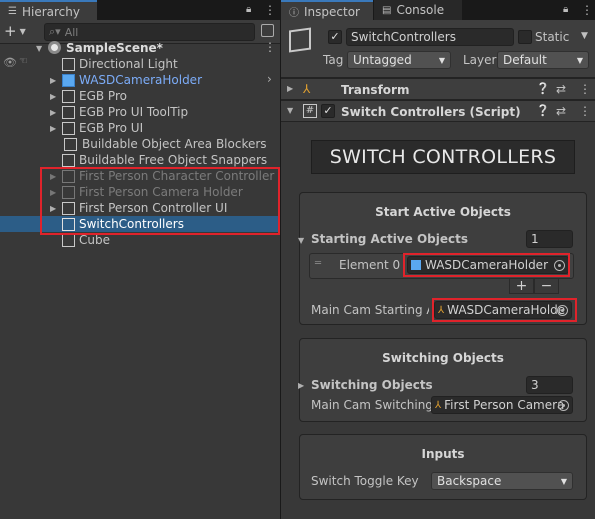  What do you see at coordinates (525, 37) in the screenshot?
I see `static-checkbox` at bounding box center [525, 37].